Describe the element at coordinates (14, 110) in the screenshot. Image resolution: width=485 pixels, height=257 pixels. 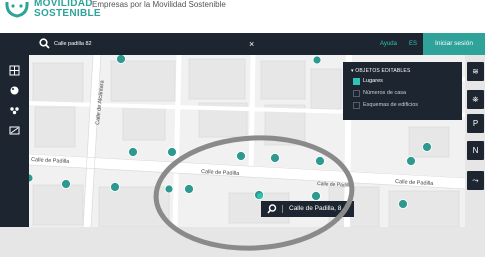
I see `group-icon` at that location.